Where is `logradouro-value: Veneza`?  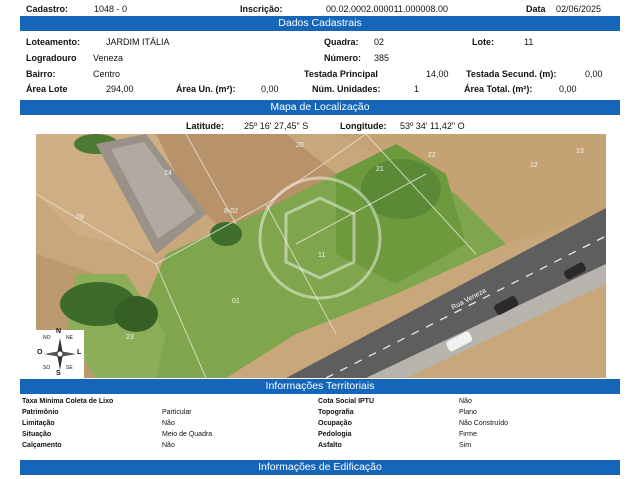
logradouro-value: Veneza is located at coordinates (108, 58).